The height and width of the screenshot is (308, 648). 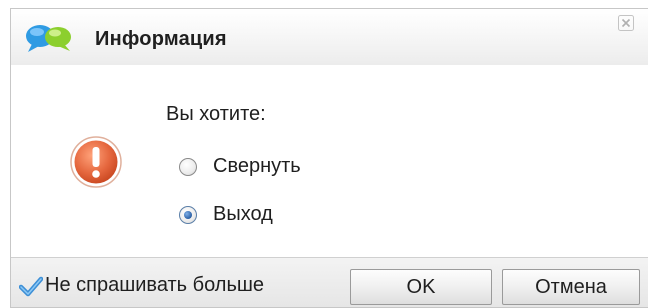 I want to click on chat-bubbles-icon, so click(x=48, y=38).